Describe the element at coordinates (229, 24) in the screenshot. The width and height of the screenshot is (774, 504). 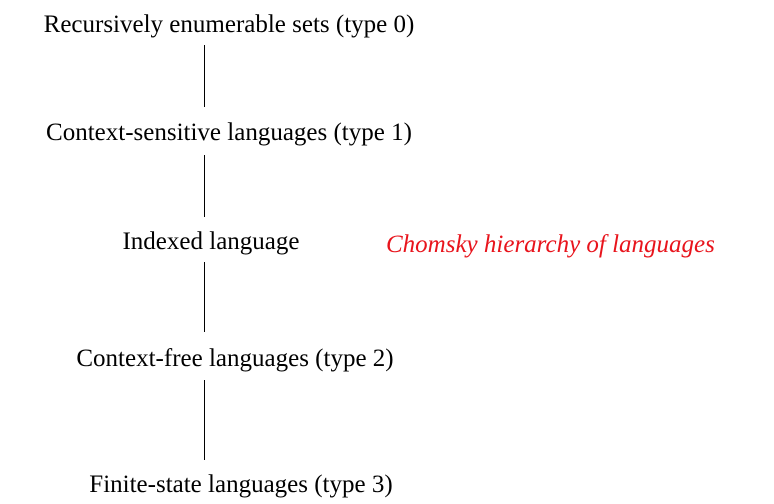
I see `node-type0: Recursively enumerable sets (type 0)` at that location.